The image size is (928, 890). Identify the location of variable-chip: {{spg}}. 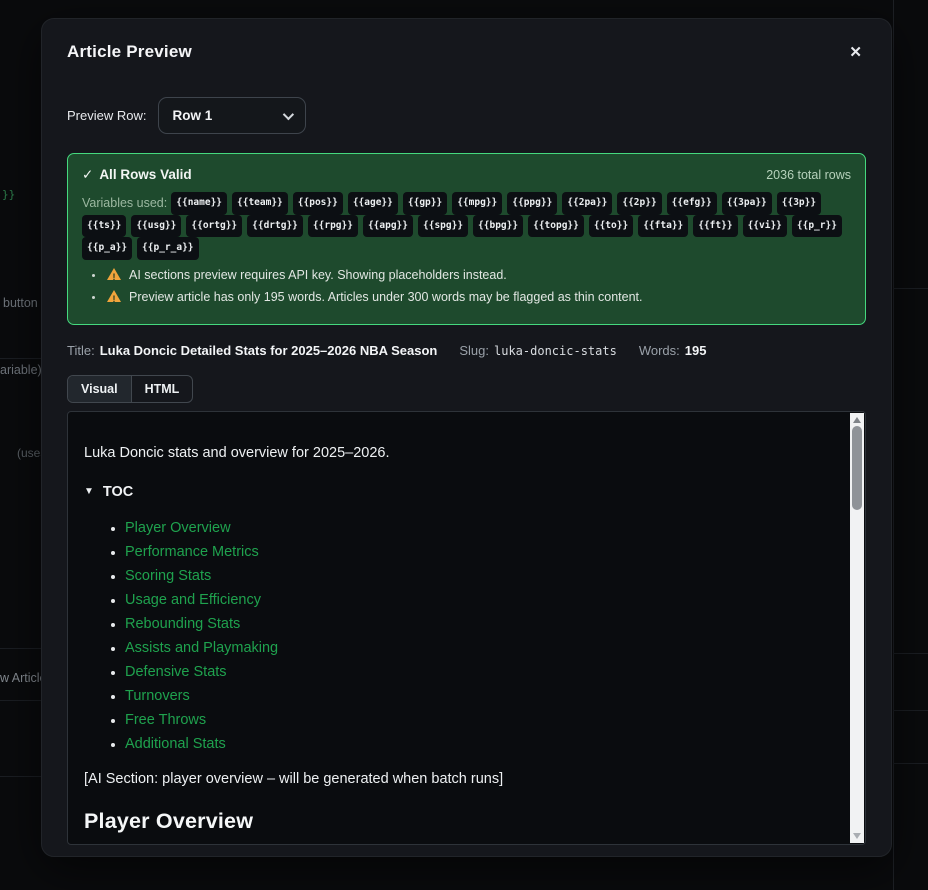
(443, 225).